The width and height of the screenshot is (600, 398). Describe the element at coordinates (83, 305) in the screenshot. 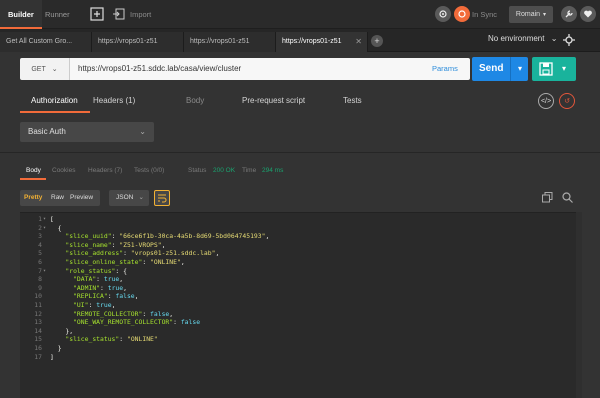

I see `code-text: "UI": true,` at that location.